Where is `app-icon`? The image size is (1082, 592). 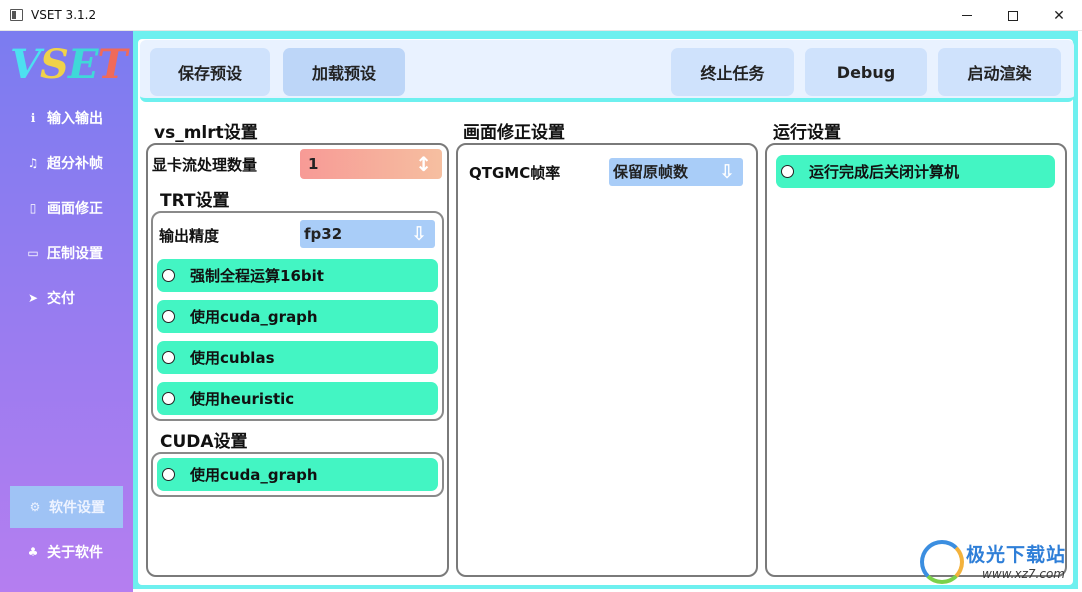
app-icon is located at coordinates (16, 15).